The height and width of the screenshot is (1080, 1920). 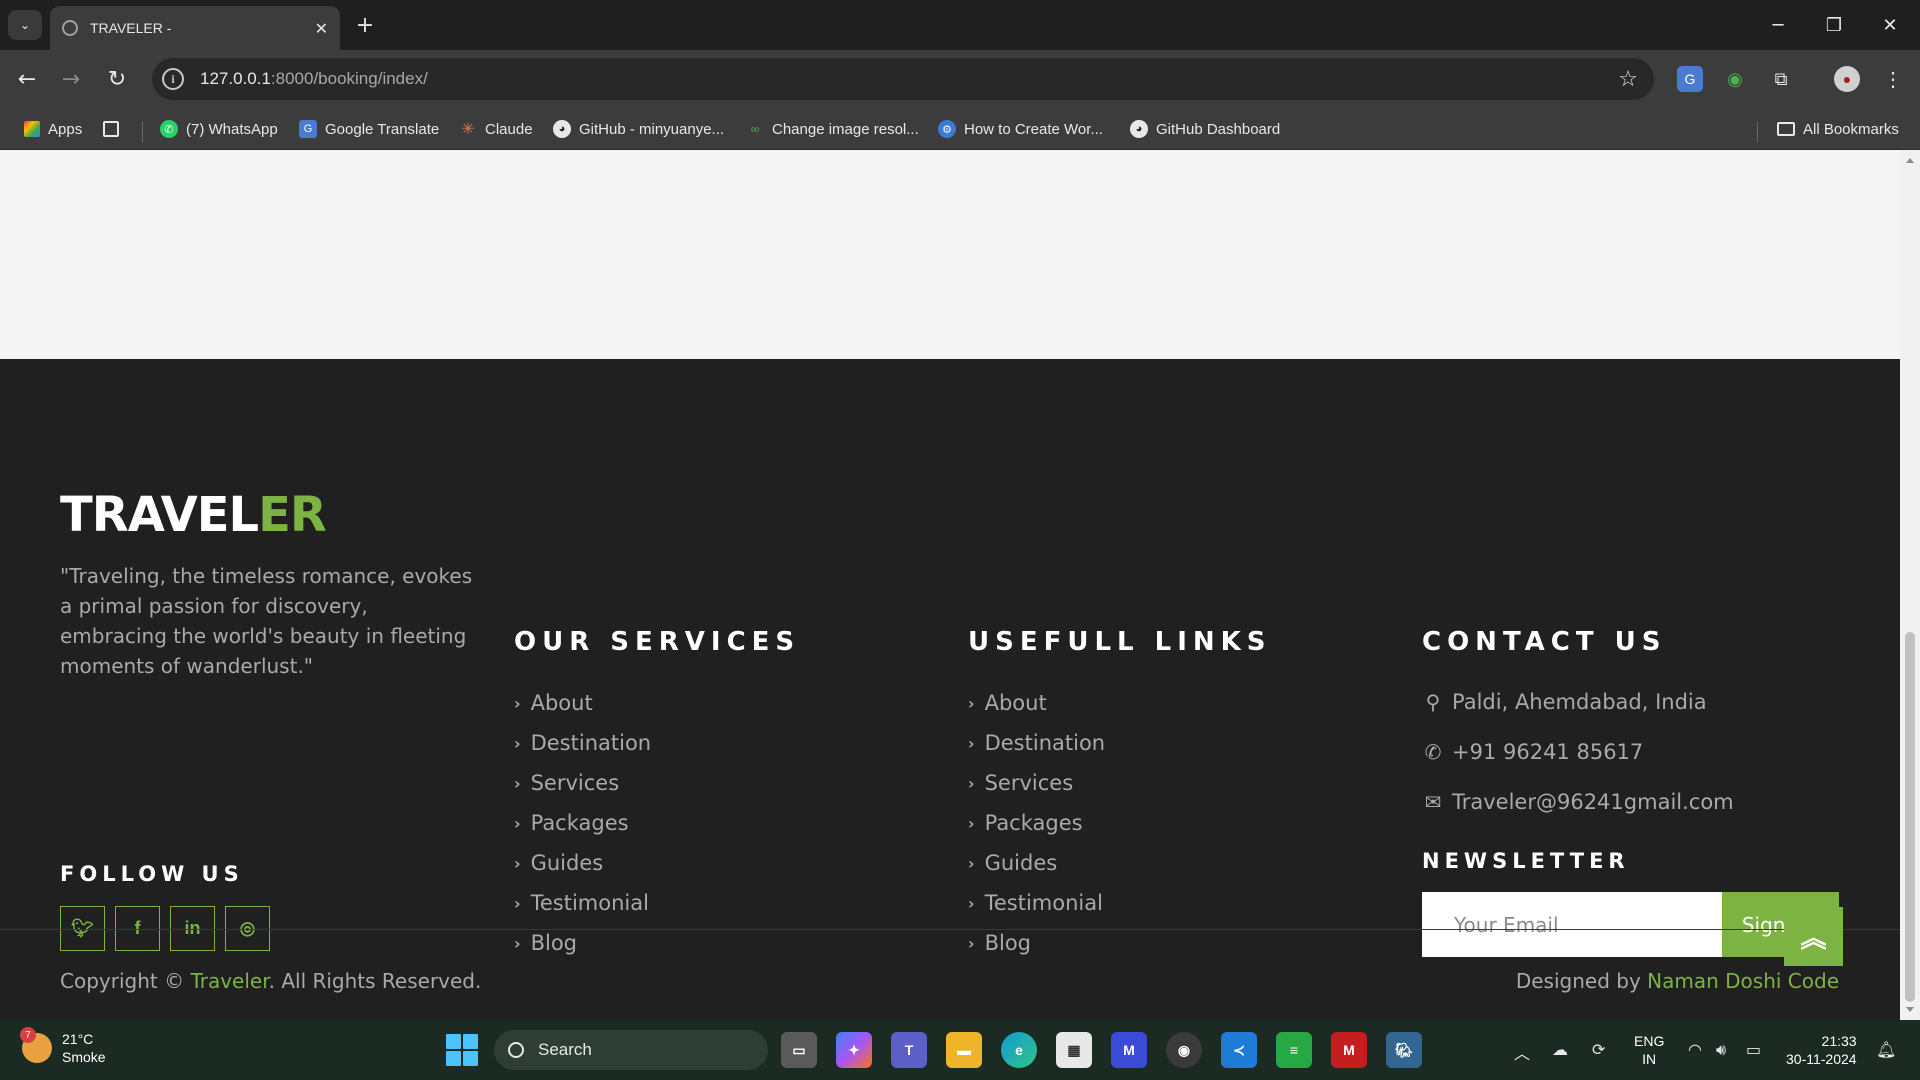 I want to click on whatsapp-icon: ✆, so click(x=169, y=129).